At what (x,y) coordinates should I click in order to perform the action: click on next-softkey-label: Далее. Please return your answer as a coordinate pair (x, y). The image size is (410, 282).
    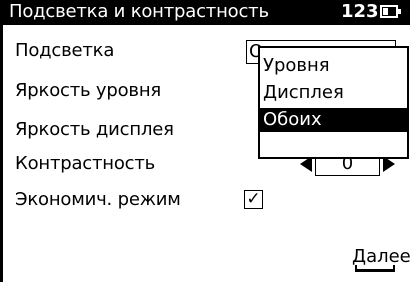
    Looking at the image, I should click on (381, 257).